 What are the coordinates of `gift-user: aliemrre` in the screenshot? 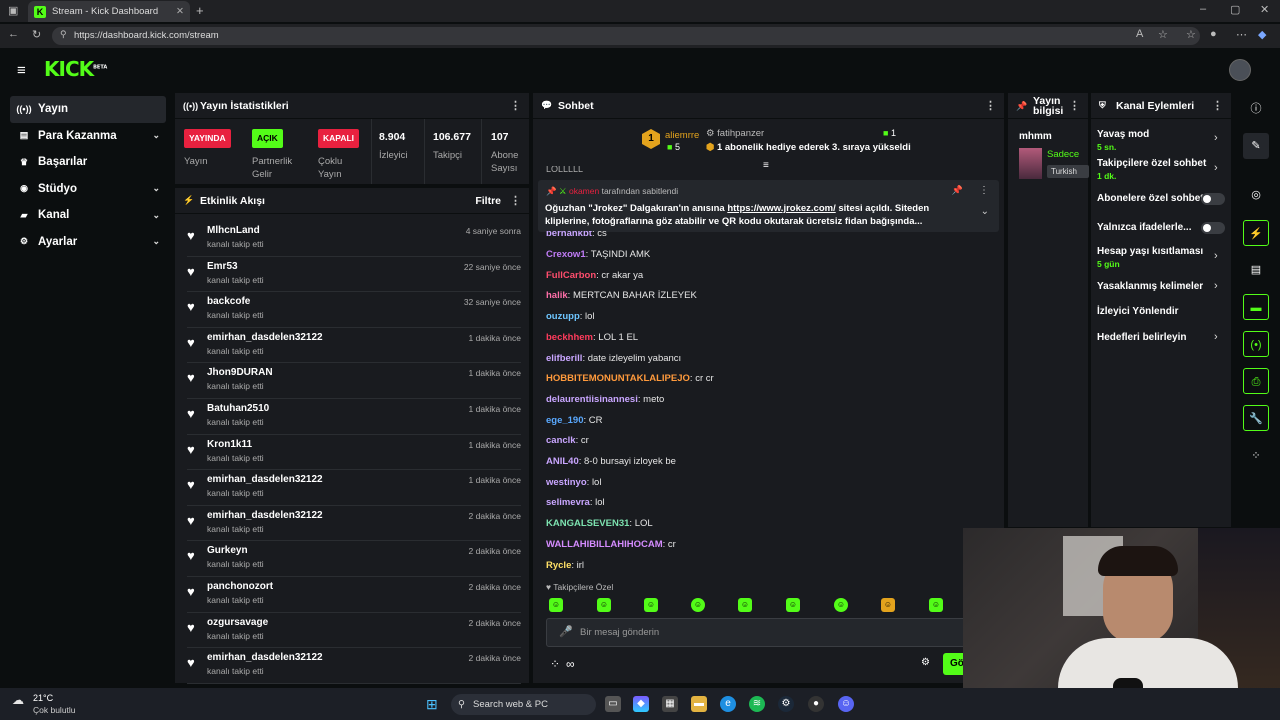 It's located at (682, 135).